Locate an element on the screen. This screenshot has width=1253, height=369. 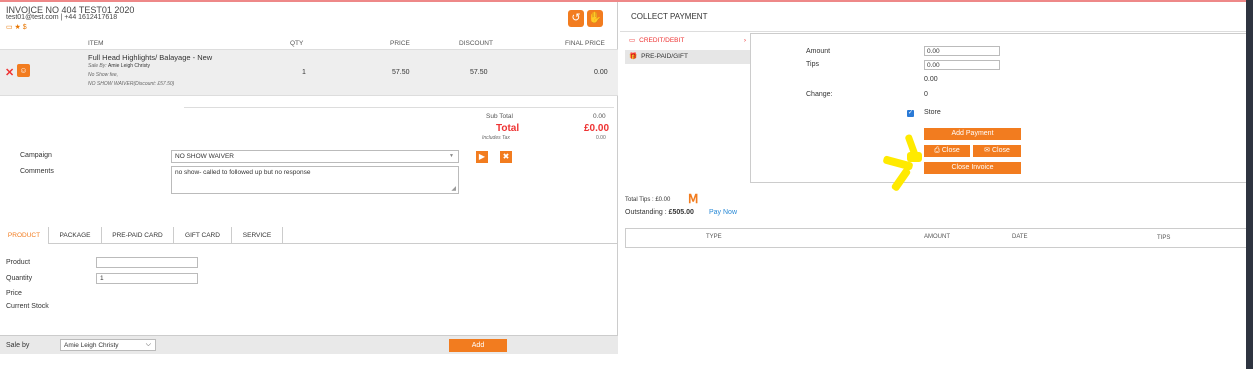
remove-campaign-button: ✖ is located at coordinates (506, 157).